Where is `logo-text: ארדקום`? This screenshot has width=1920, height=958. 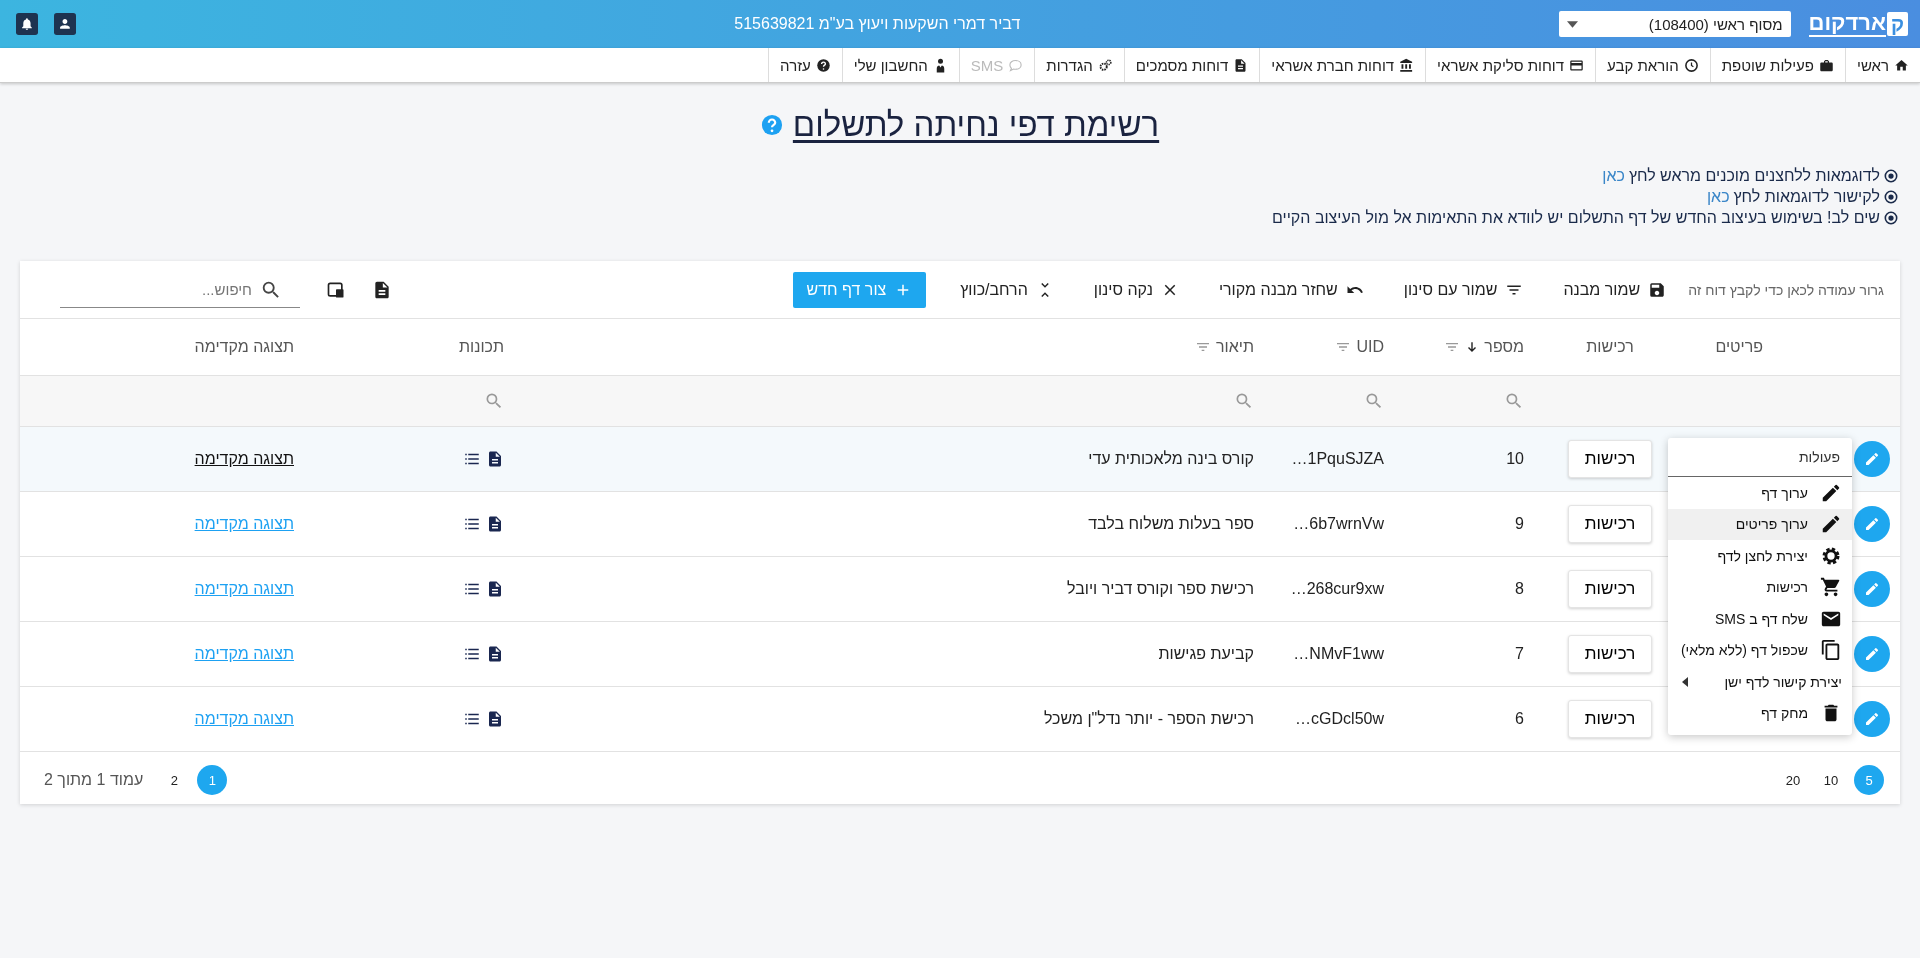 logo-text: ארדקום is located at coordinates (1847, 24).